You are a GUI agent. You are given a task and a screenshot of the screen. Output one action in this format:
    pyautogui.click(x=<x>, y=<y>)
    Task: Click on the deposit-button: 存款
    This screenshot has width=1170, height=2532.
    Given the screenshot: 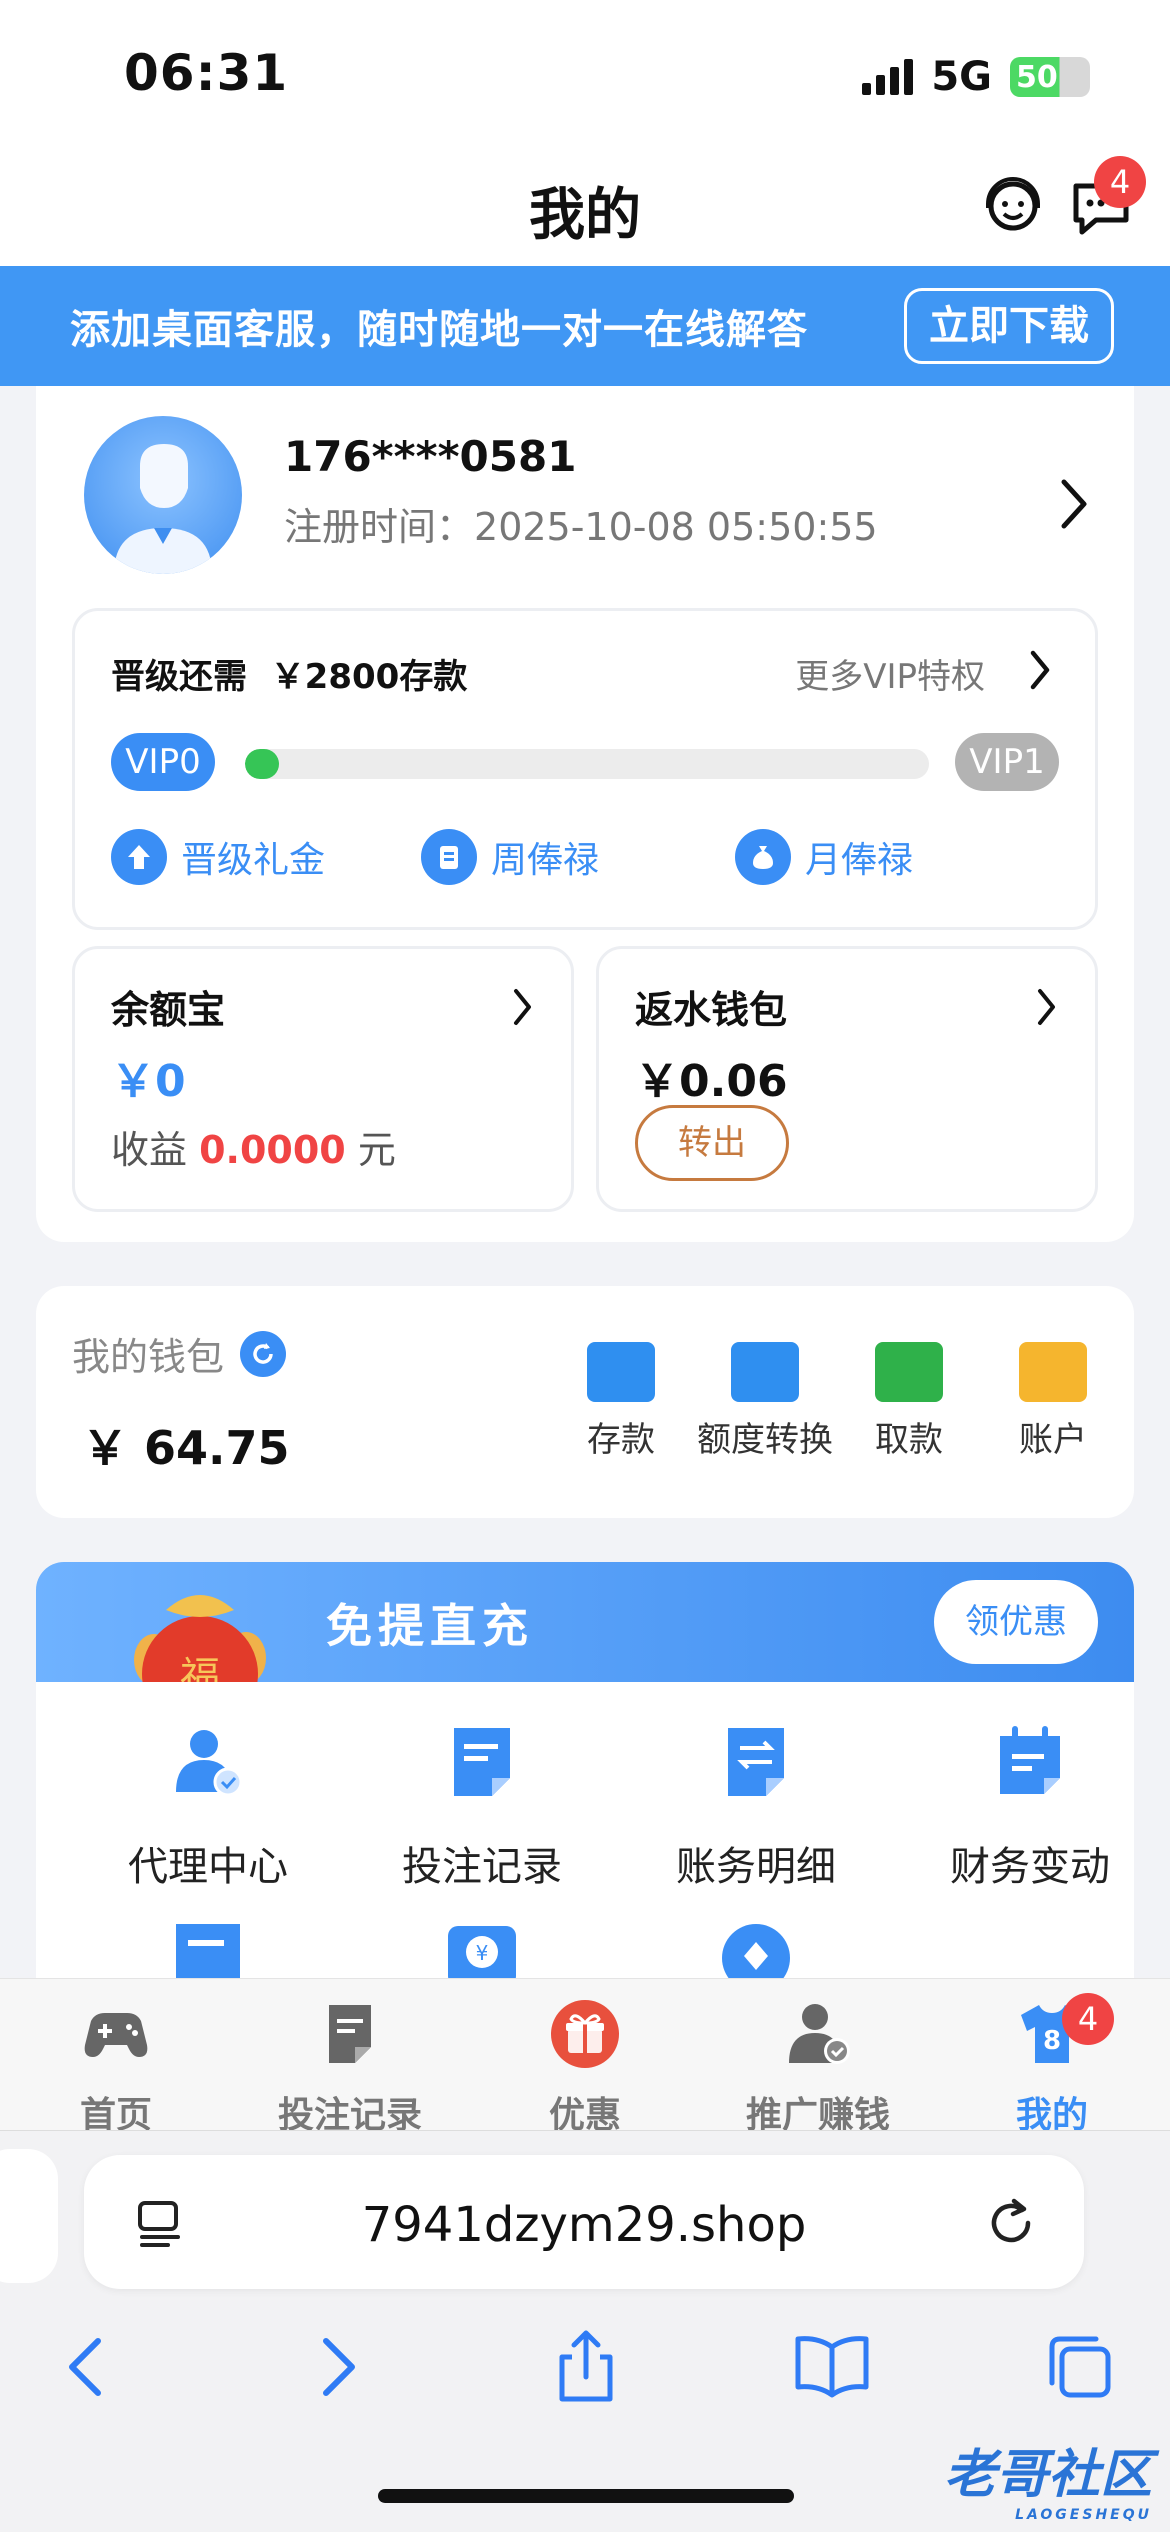 What is the action you would take?
    pyautogui.click(x=621, y=1401)
    